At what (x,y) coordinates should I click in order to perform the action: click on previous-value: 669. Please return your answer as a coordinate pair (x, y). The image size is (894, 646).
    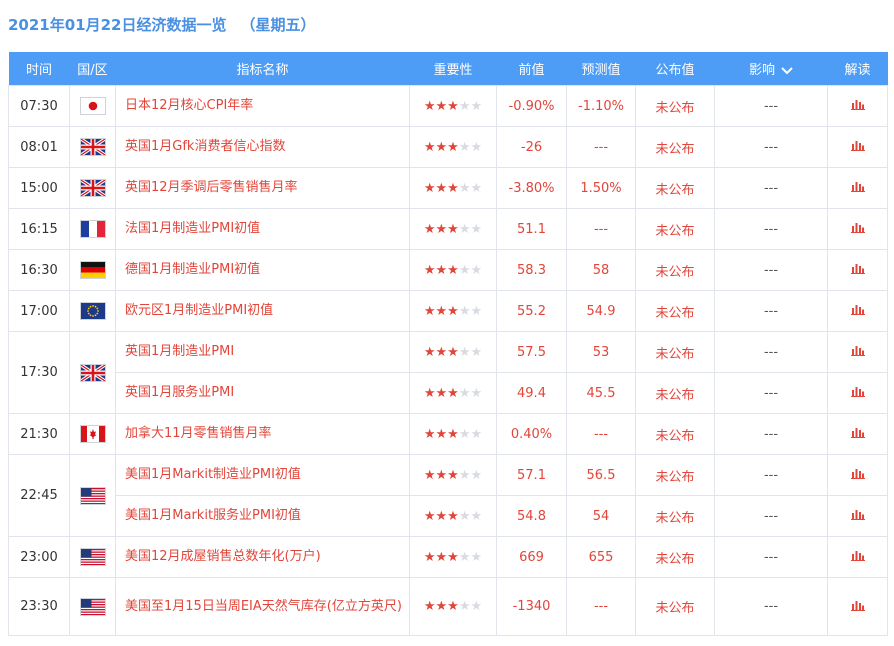
    Looking at the image, I should click on (531, 557).